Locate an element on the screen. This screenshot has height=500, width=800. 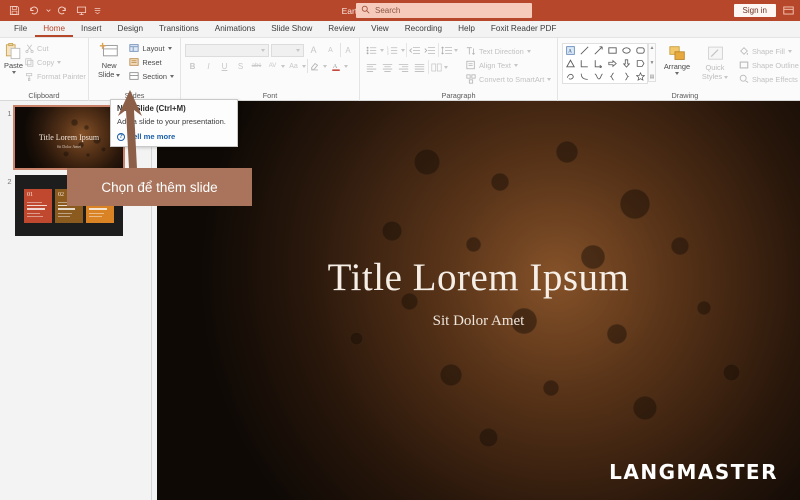
numbering-button: 123 is located at coordinates (392, 50).